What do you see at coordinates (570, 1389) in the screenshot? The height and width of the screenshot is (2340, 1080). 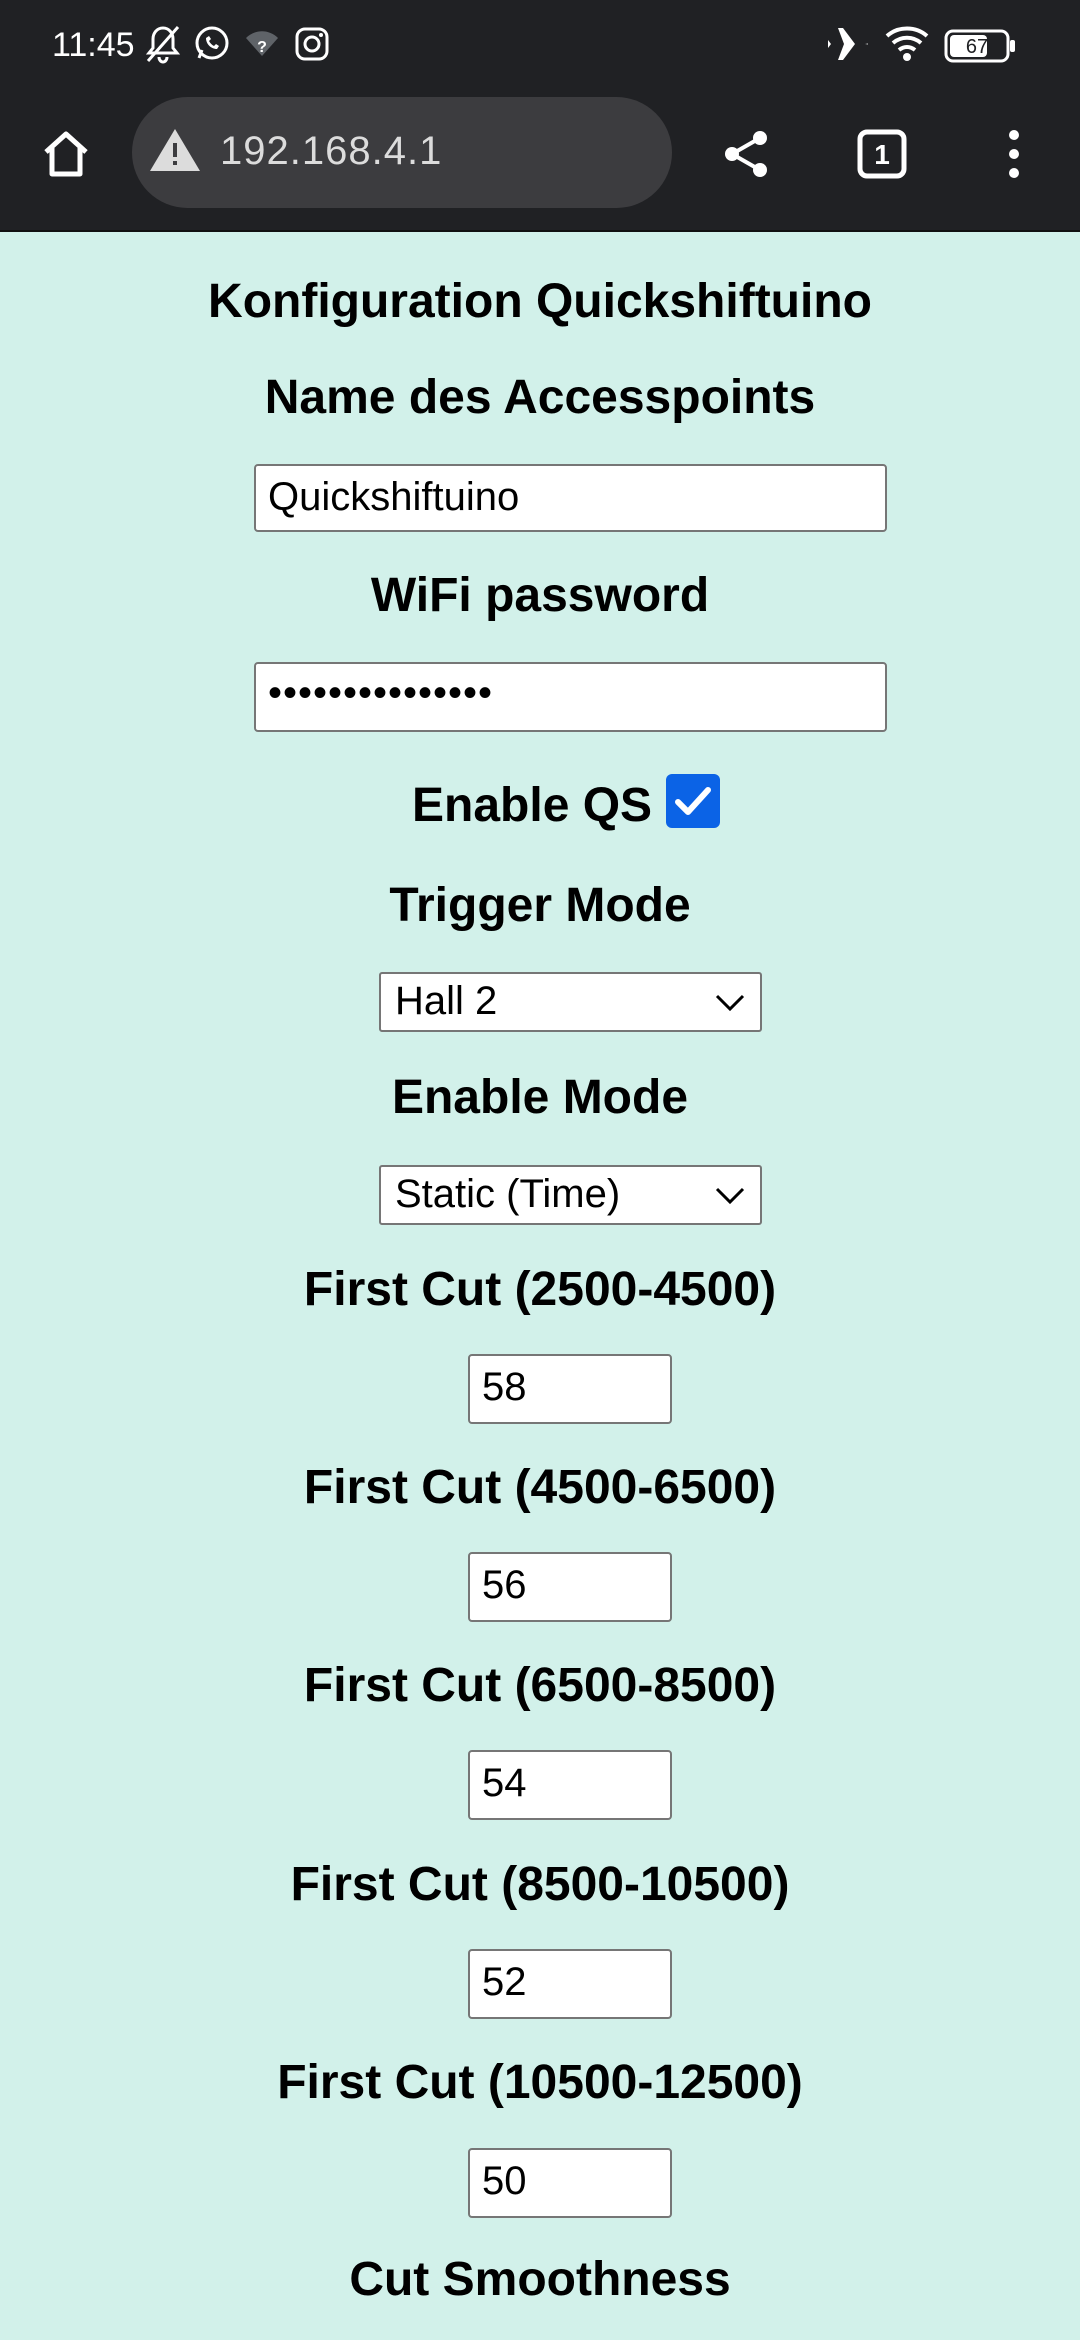 I see `first-cut-input-1: 58` at bounding box center [570, 1389].